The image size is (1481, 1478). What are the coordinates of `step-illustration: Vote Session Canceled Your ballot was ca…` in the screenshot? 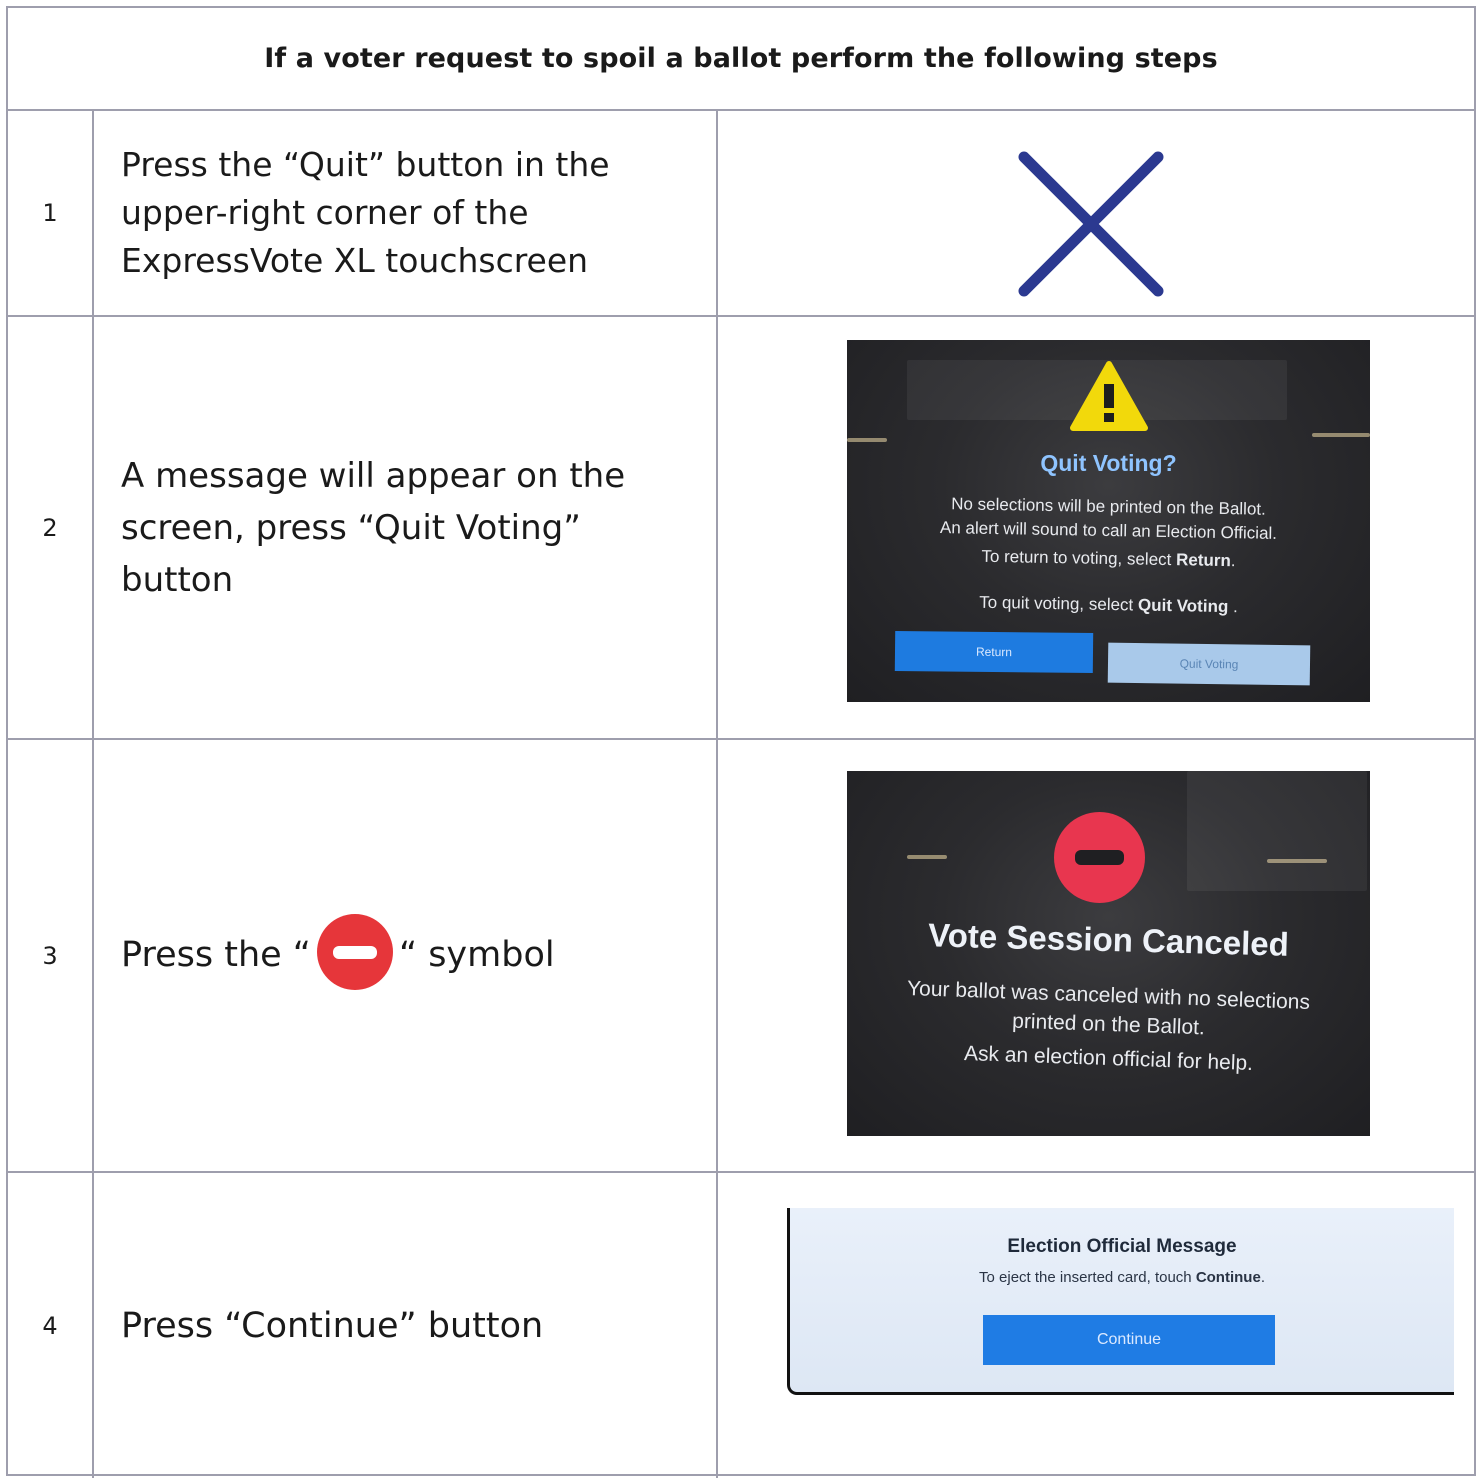 It's located at (1096, 955).